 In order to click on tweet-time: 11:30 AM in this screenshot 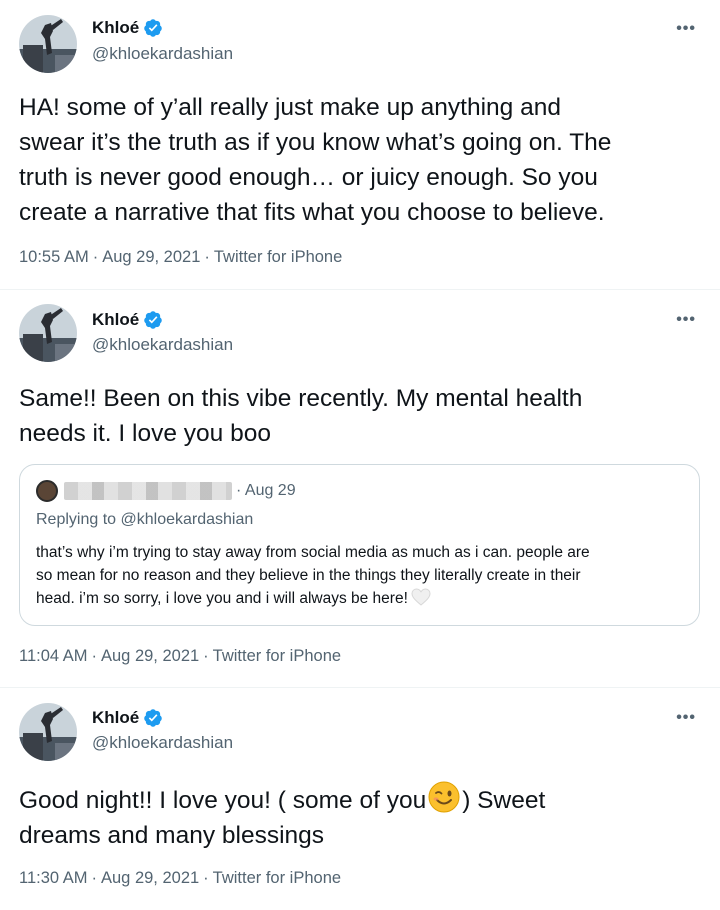, I will do `click(53, 878)`.